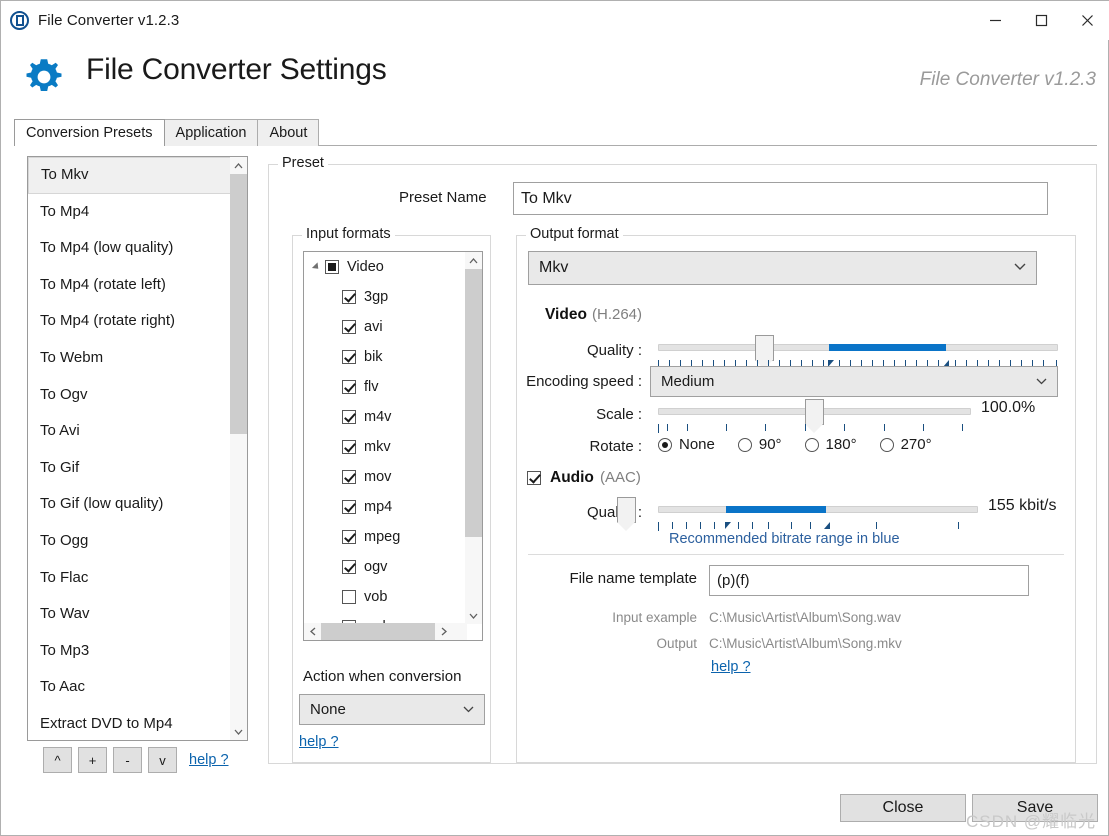 Image resolution: width=1109 pixels, height=836 pixels. What do you see at coordinates (686, 444) in the screenshot?
I see `rotate-option-none: None` at bounding box center [686, 444].